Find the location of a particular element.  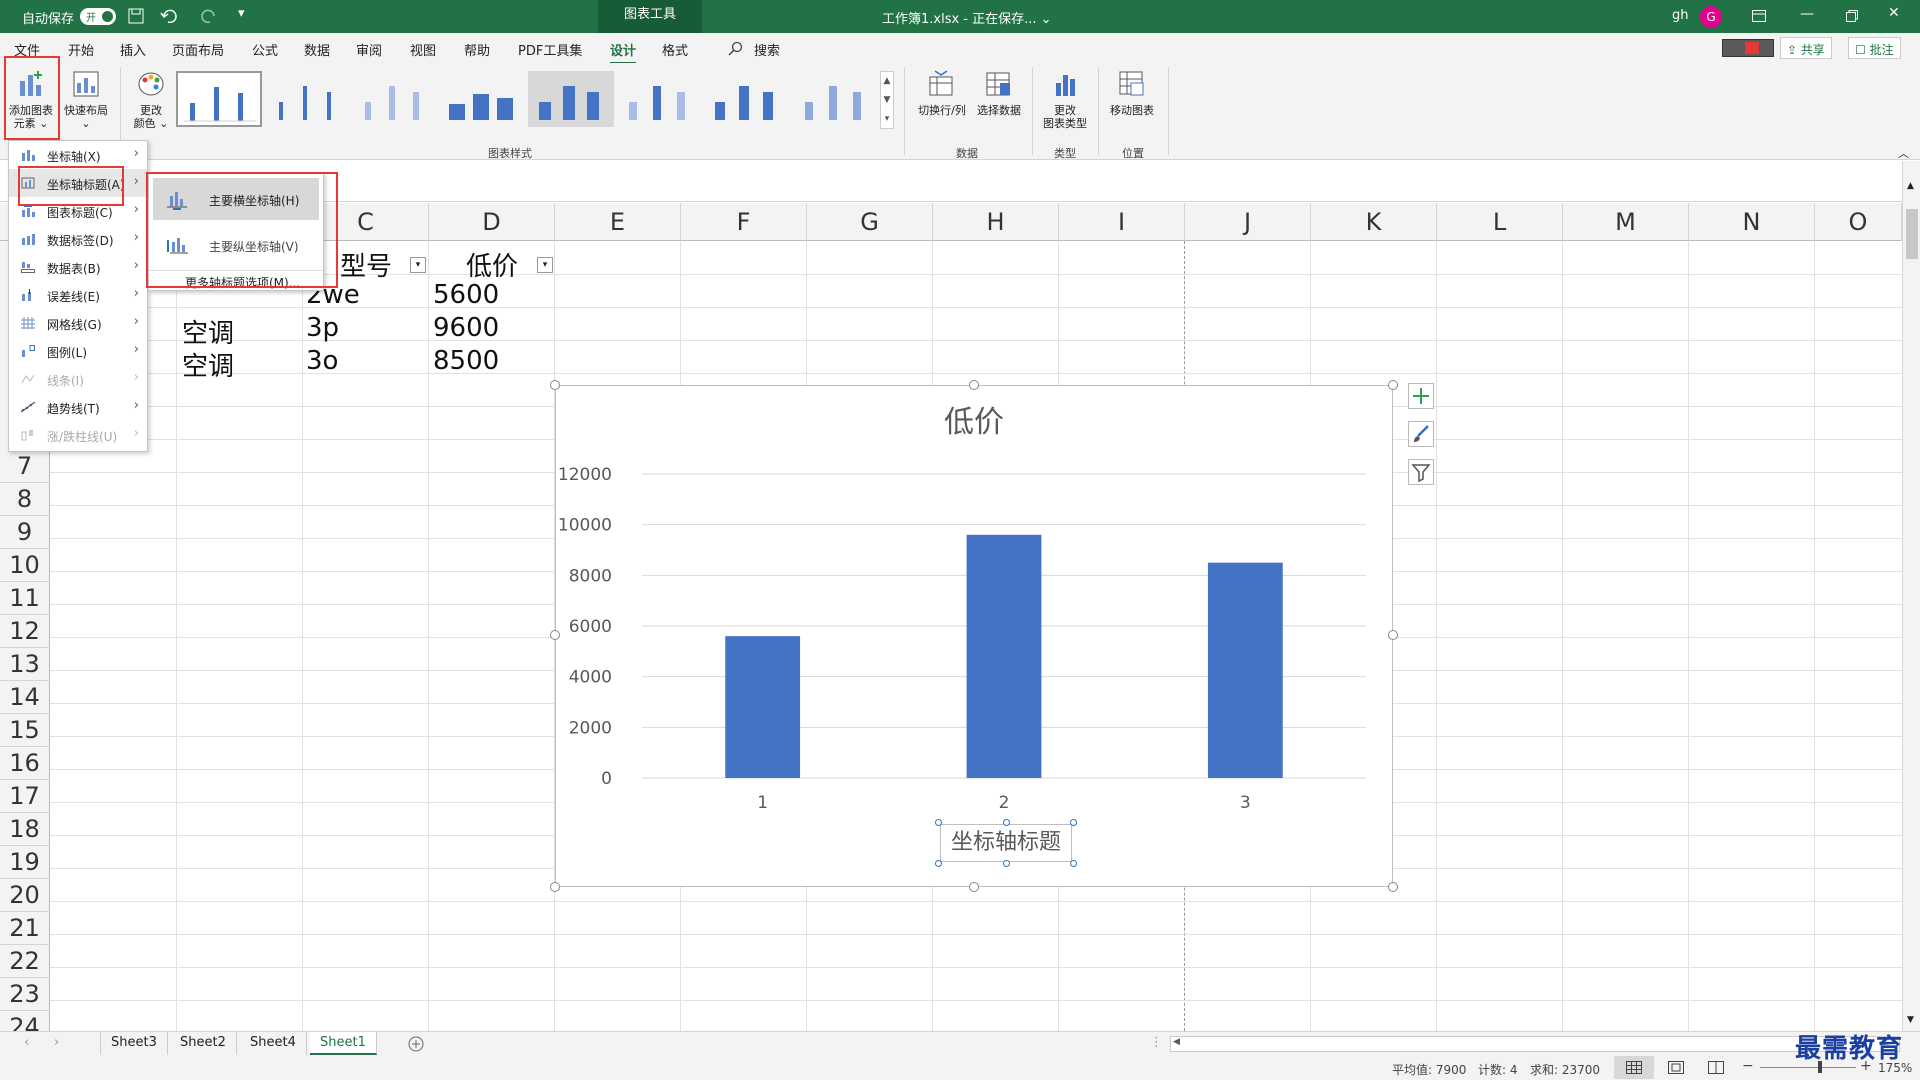

cell-b-row3: 空调 is located at coordinates (208, 364).